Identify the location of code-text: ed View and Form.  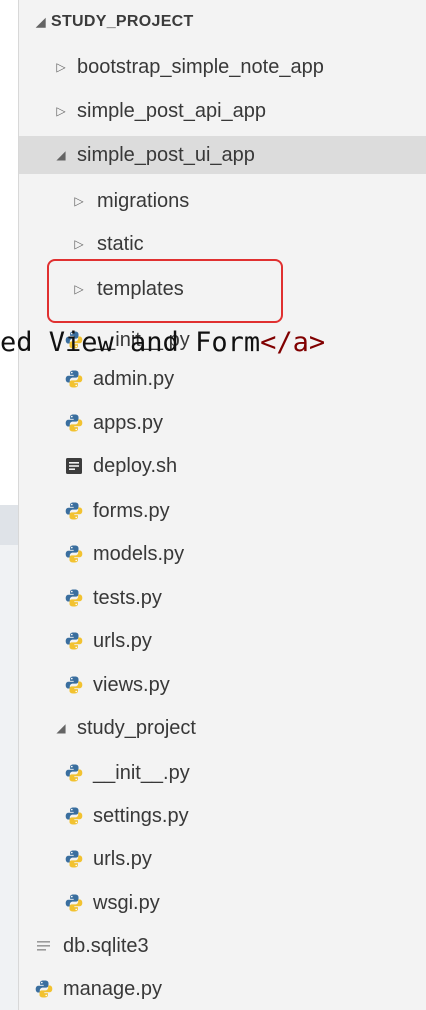
(130, 342).